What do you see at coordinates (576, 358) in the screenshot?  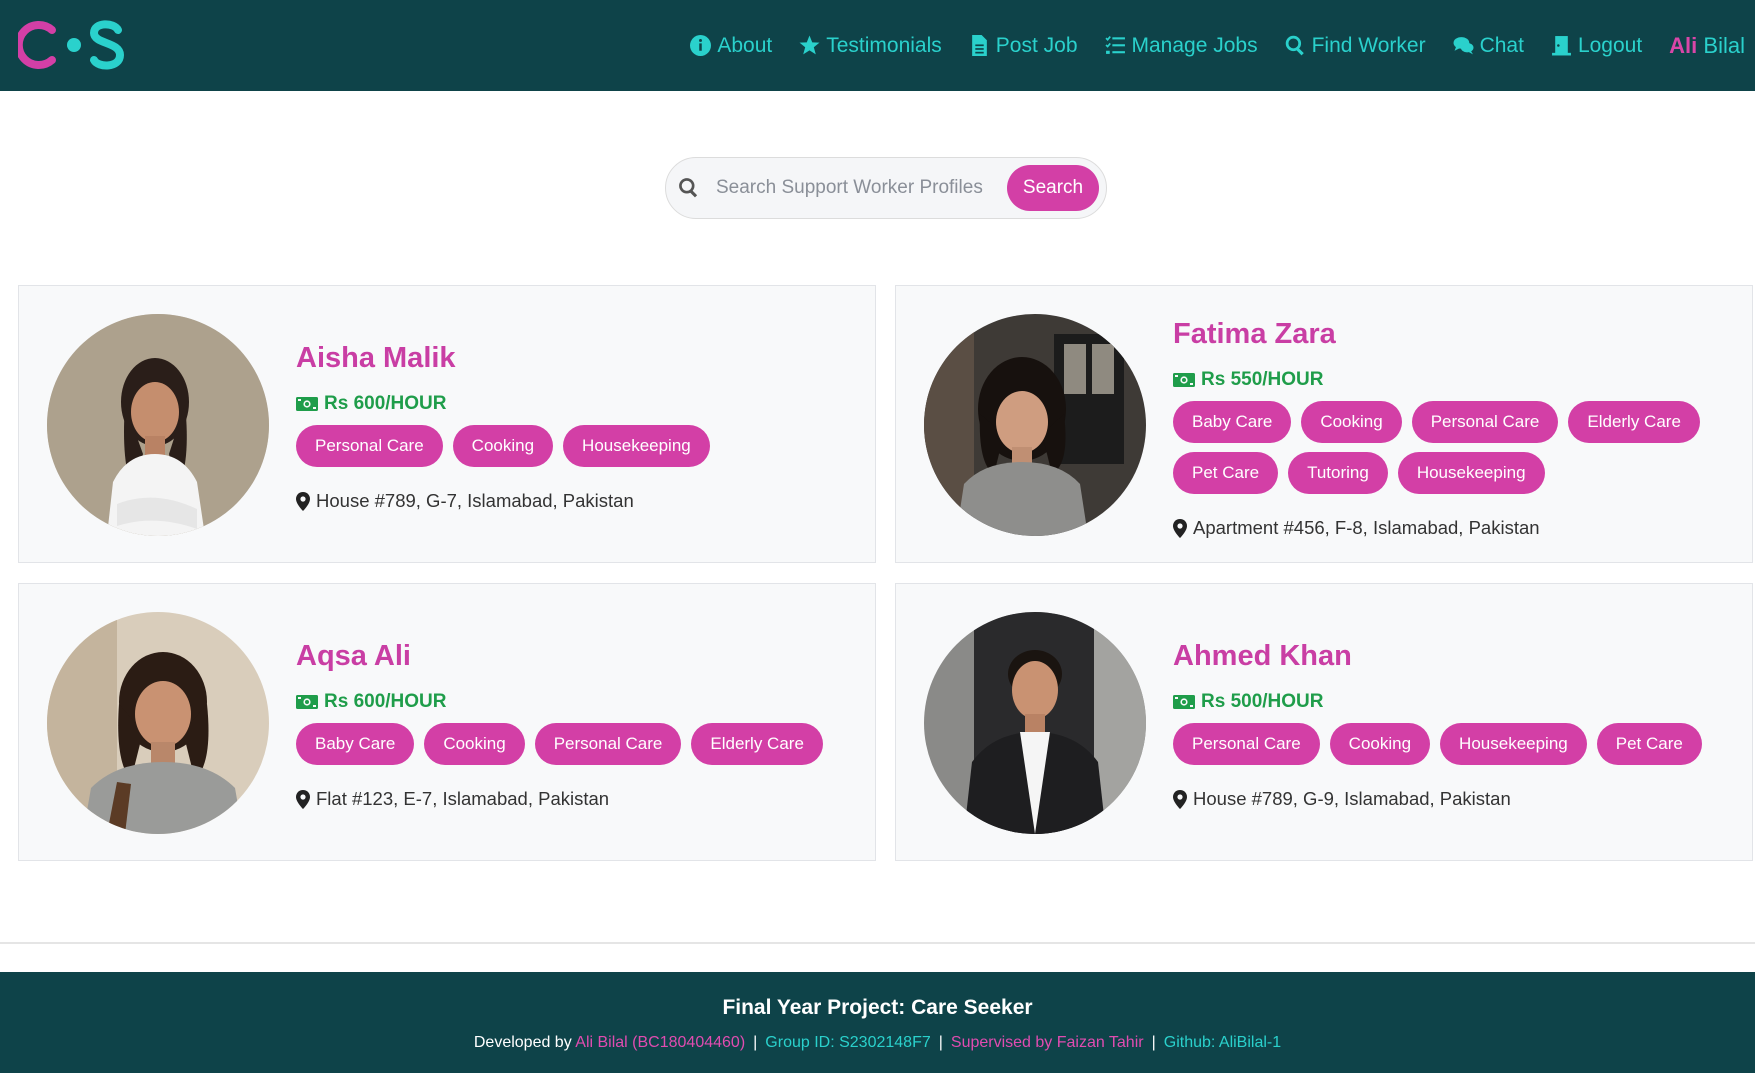 I see `worker-name: Aisha Malik` at bounding box center [576, 358].